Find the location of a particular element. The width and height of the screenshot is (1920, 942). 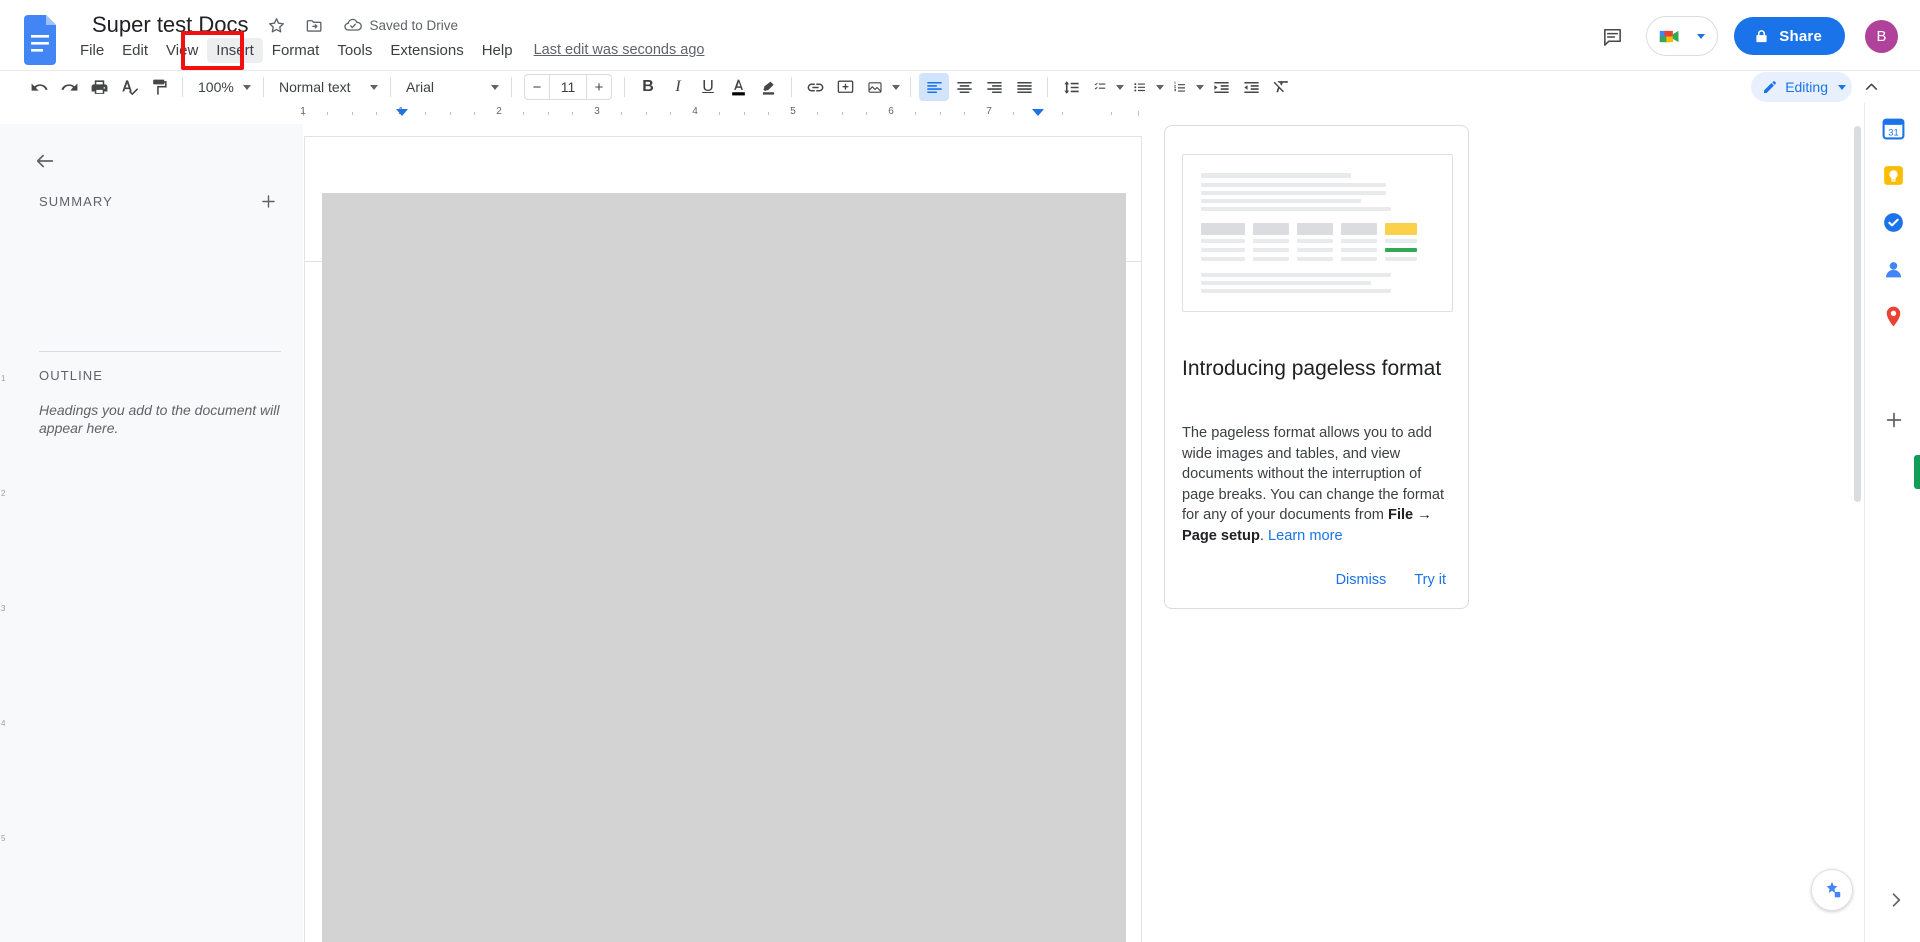

learn-more-link: Learn more is located at coordinates (1305, 536).